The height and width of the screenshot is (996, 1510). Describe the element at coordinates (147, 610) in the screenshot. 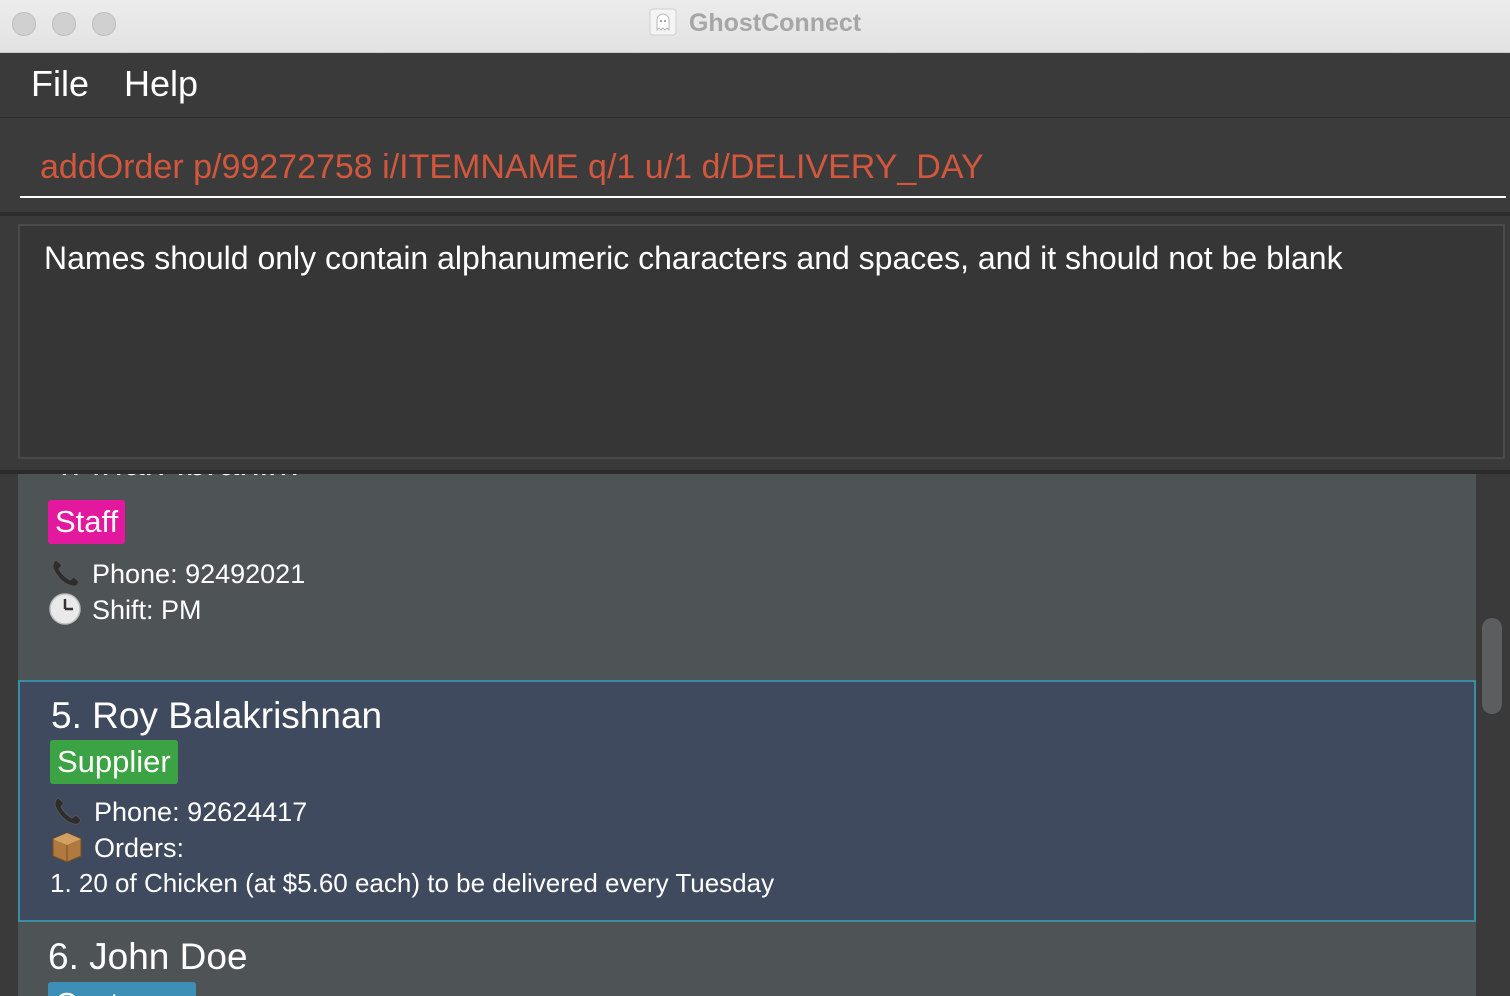

I see `contact-shift-text: Shift: PM` at that location.